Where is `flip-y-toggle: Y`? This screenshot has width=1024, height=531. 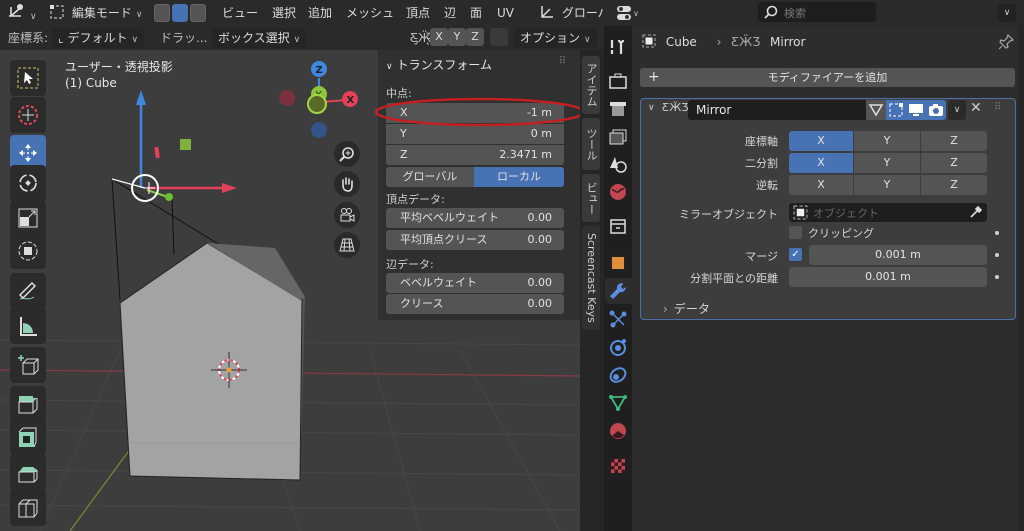
flip-y-toggle: Y is located at coordinates (887, 185).